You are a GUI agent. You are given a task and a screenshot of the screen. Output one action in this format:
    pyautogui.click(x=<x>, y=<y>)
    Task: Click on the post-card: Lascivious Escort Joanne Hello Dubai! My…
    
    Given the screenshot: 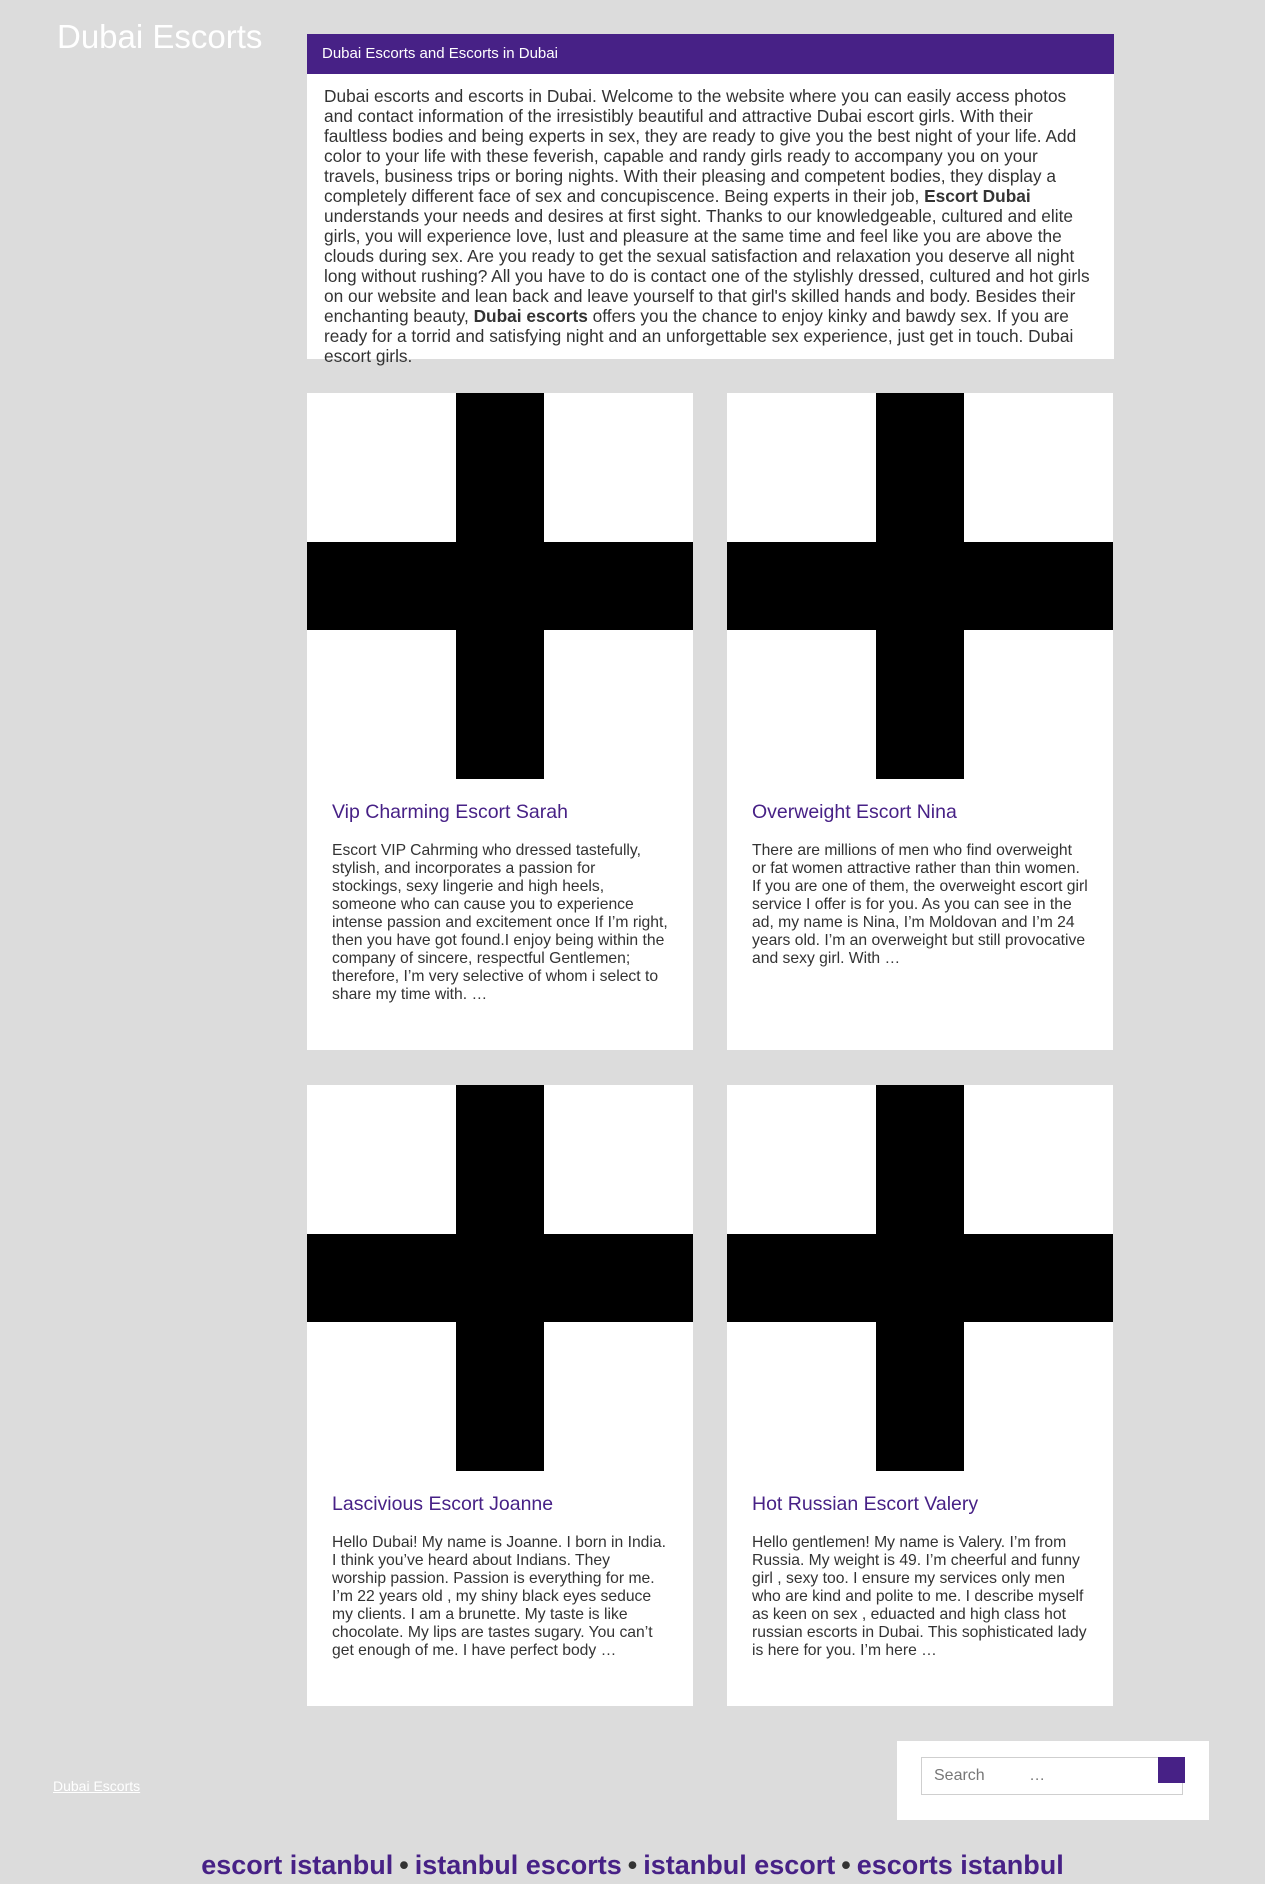 What is the action you would take?
    pyautogui.click(x=500, y=1395)
    